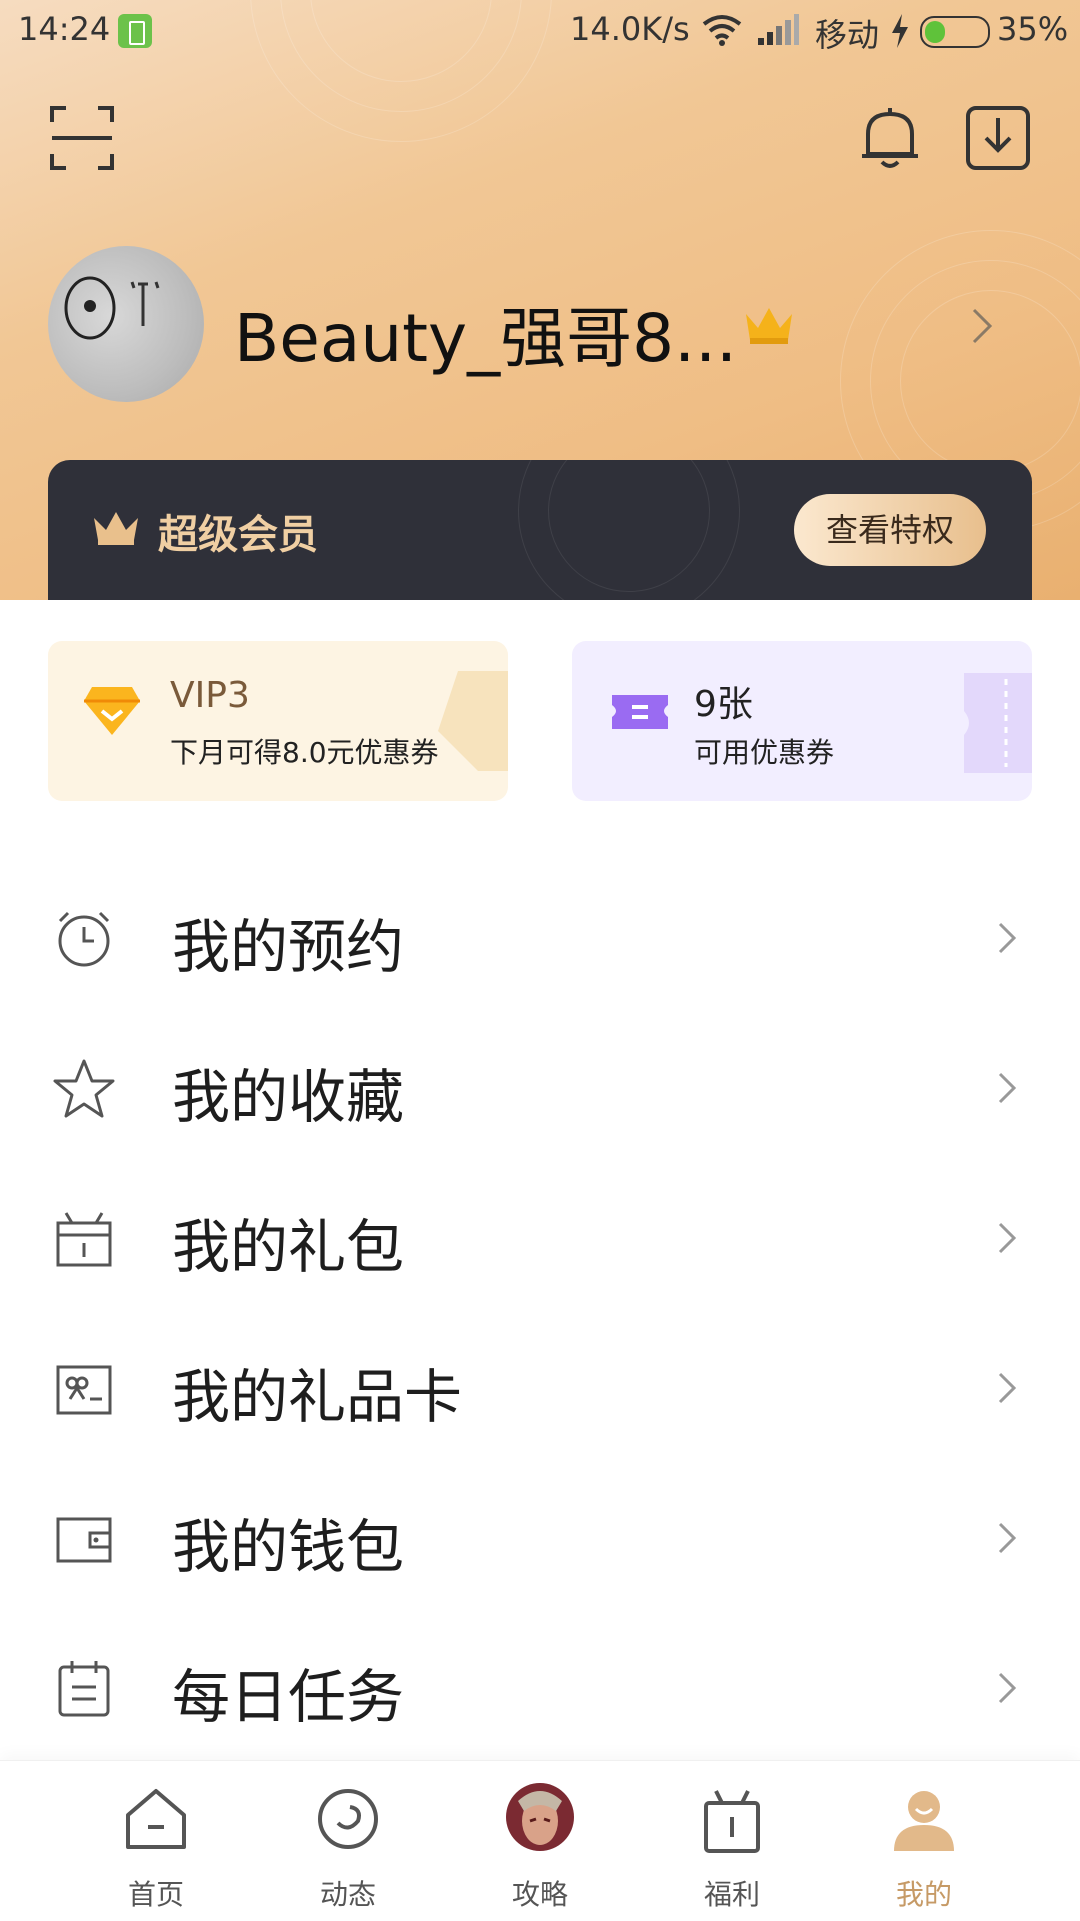 The width and height of the screenshot is (1080, 1921). Describe the element at coordinates (723, 704) in the screenshot. I see `coupon-count: 9张` at that location.